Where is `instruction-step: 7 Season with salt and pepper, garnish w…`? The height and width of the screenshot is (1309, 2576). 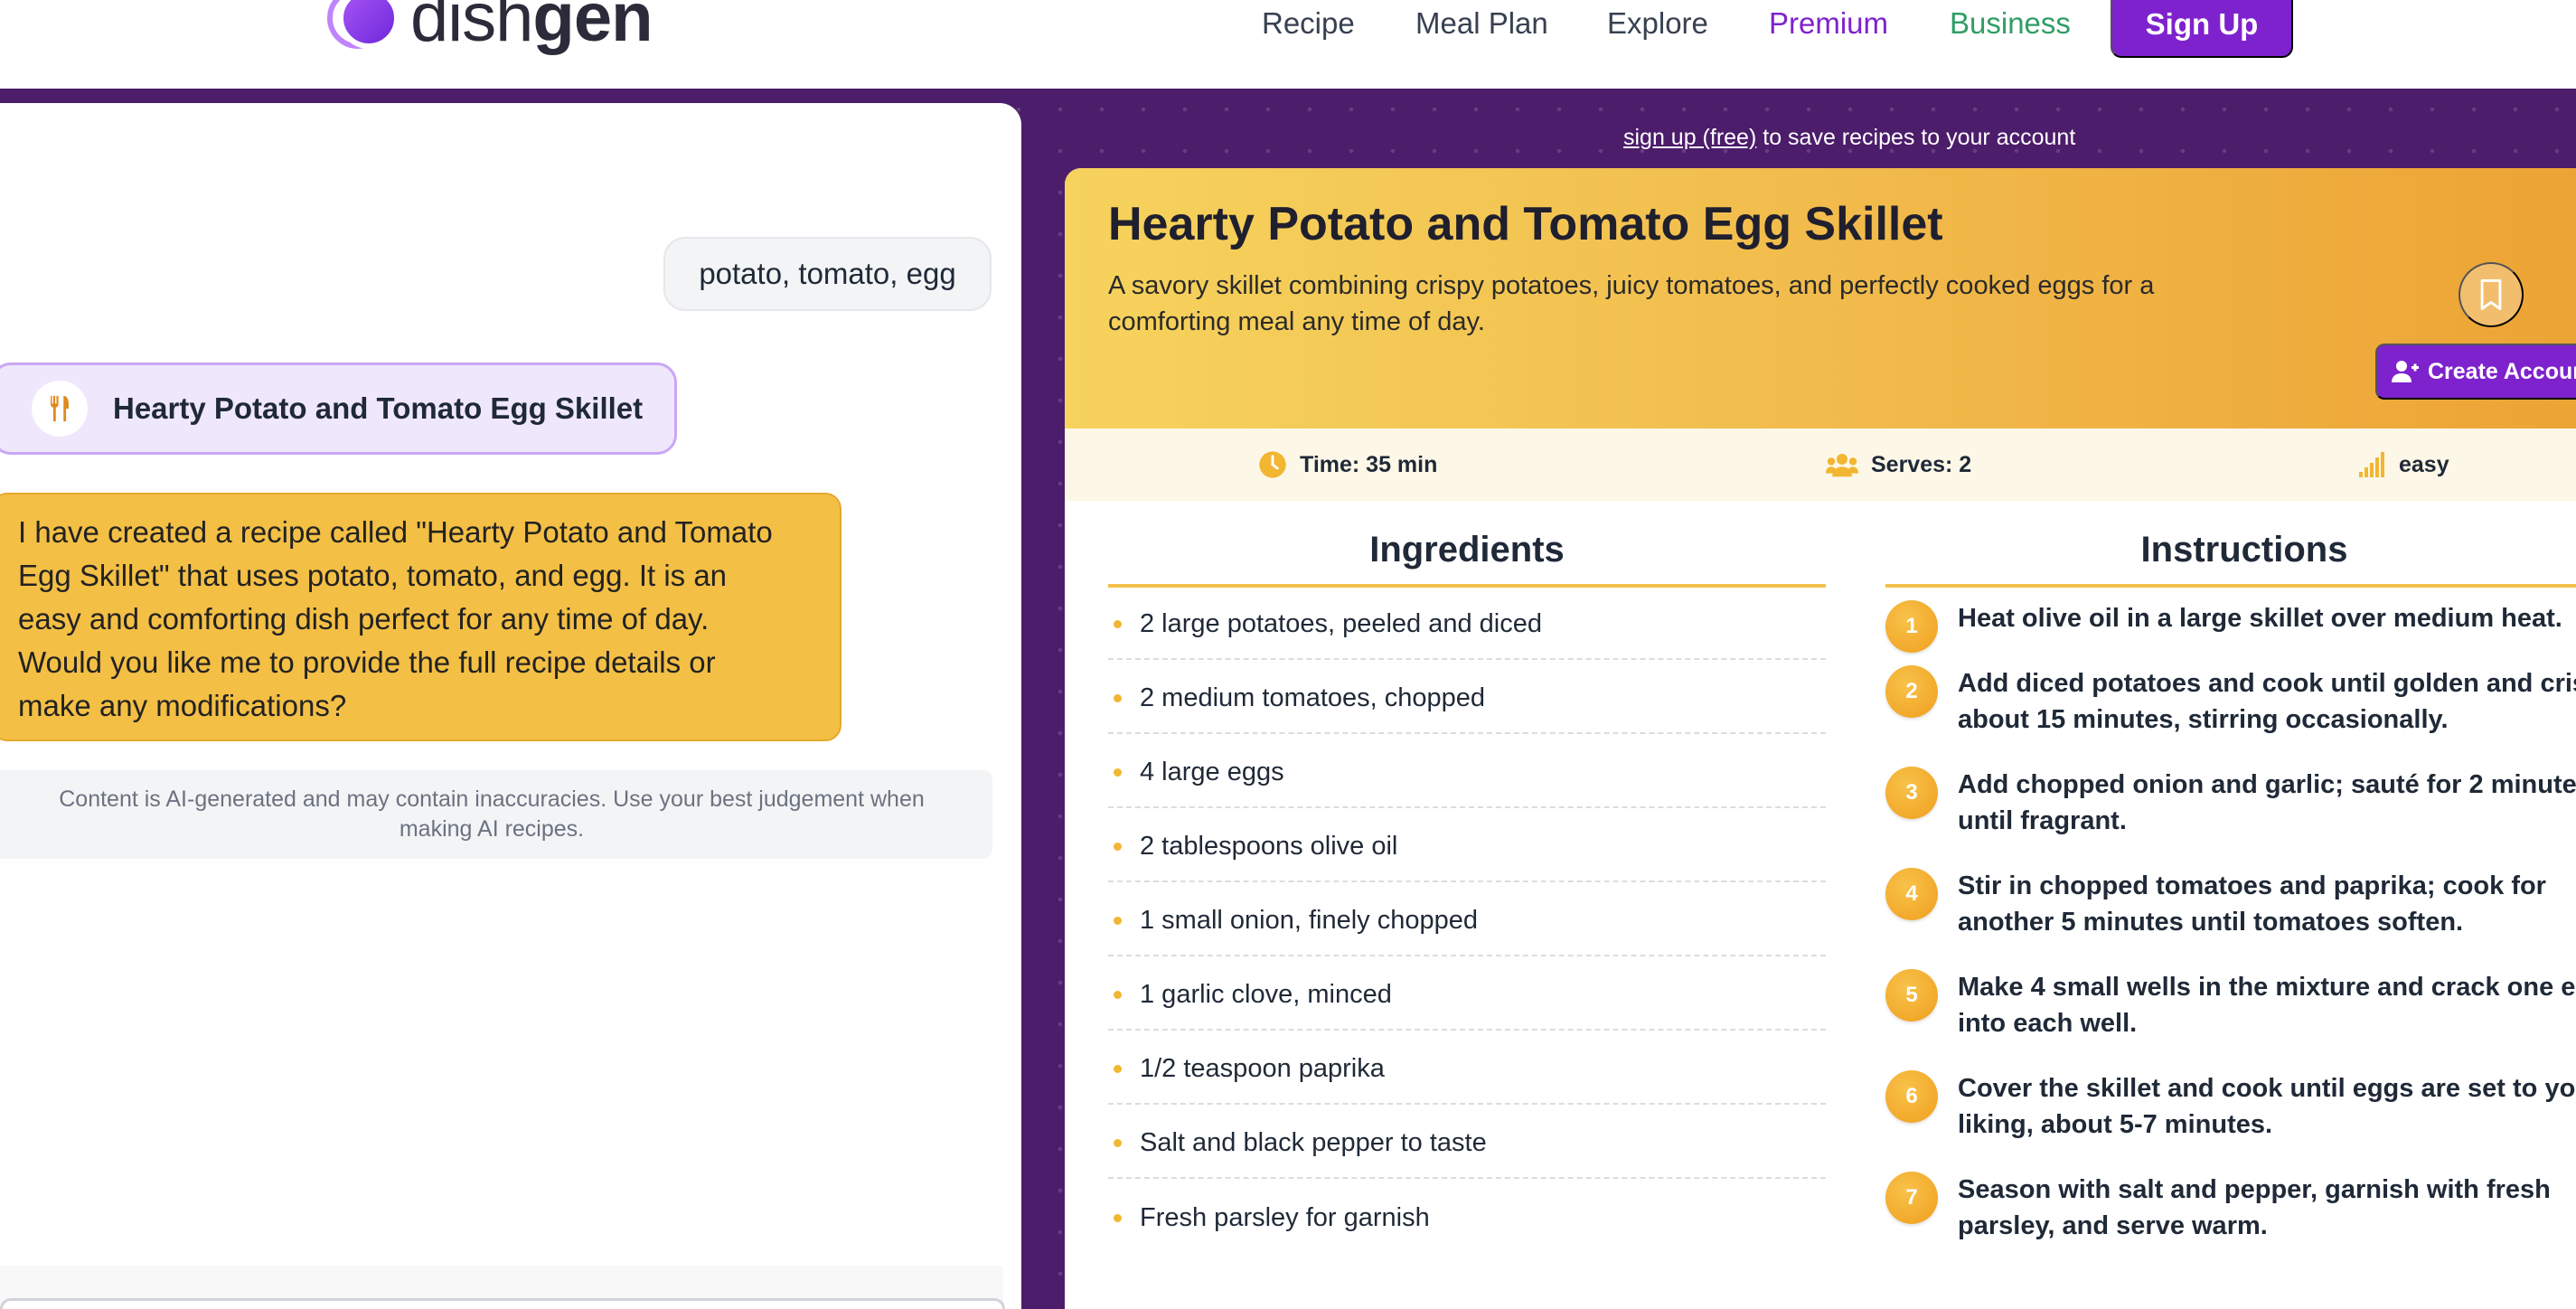 instruction-step: 7 Season with salt and pepper, garnish w… is located at coordinates (2230, 1222).